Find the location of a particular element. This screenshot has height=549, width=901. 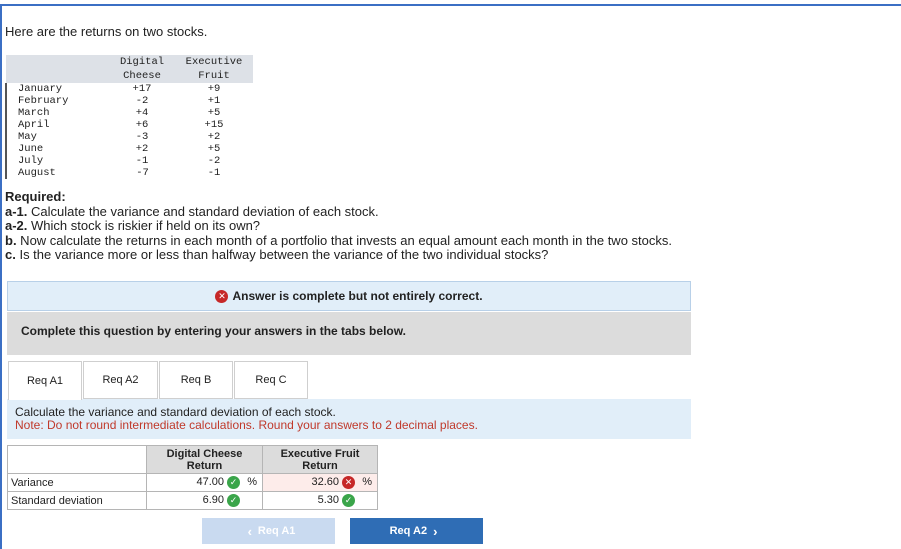

month-cell: January is located at coordinates (57, 89).